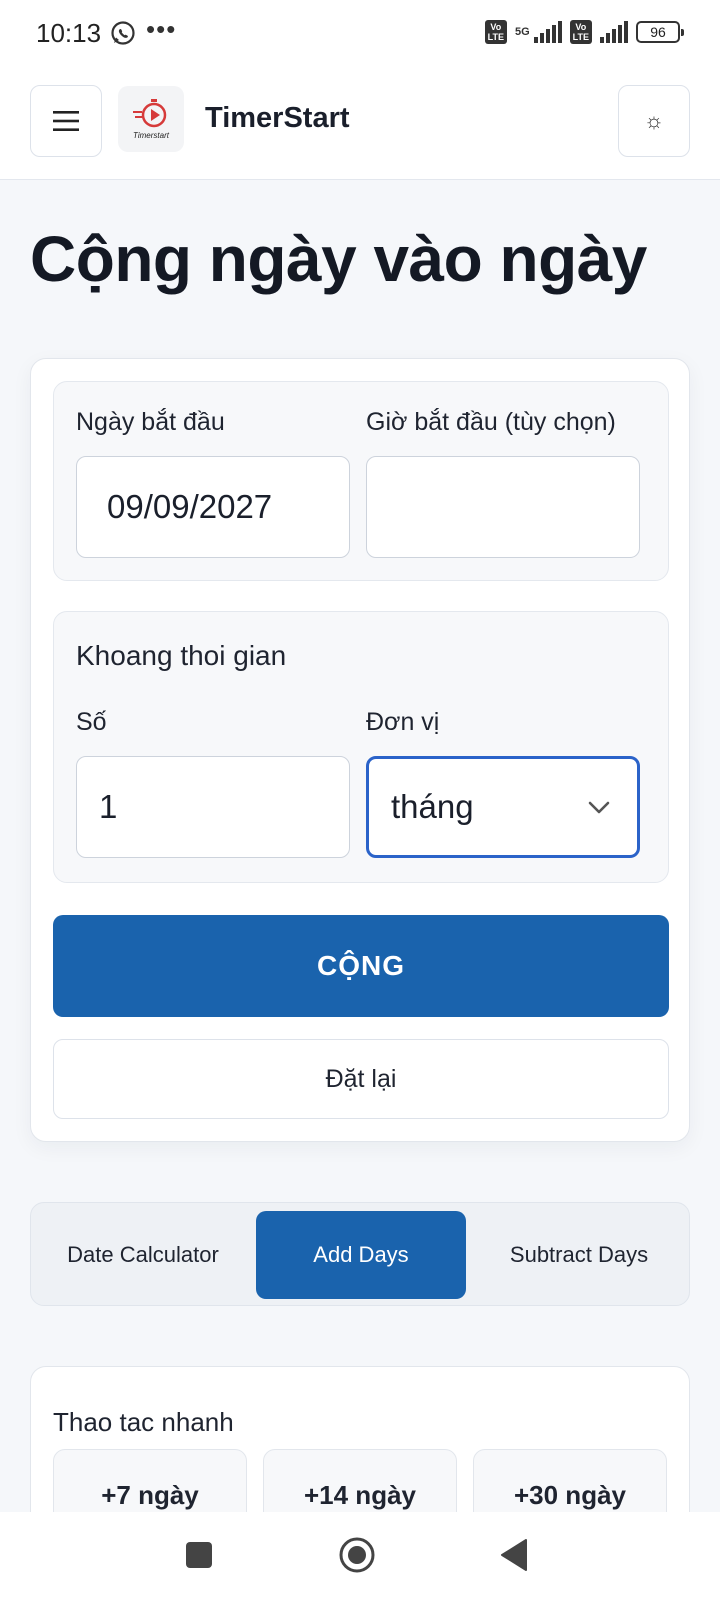 The width and height of the screenshot is (720, 1600). What do you see at coordinates (599, 807) in the screenshot?
I see `chevron-down-icon` at bounding box center [599, 807].